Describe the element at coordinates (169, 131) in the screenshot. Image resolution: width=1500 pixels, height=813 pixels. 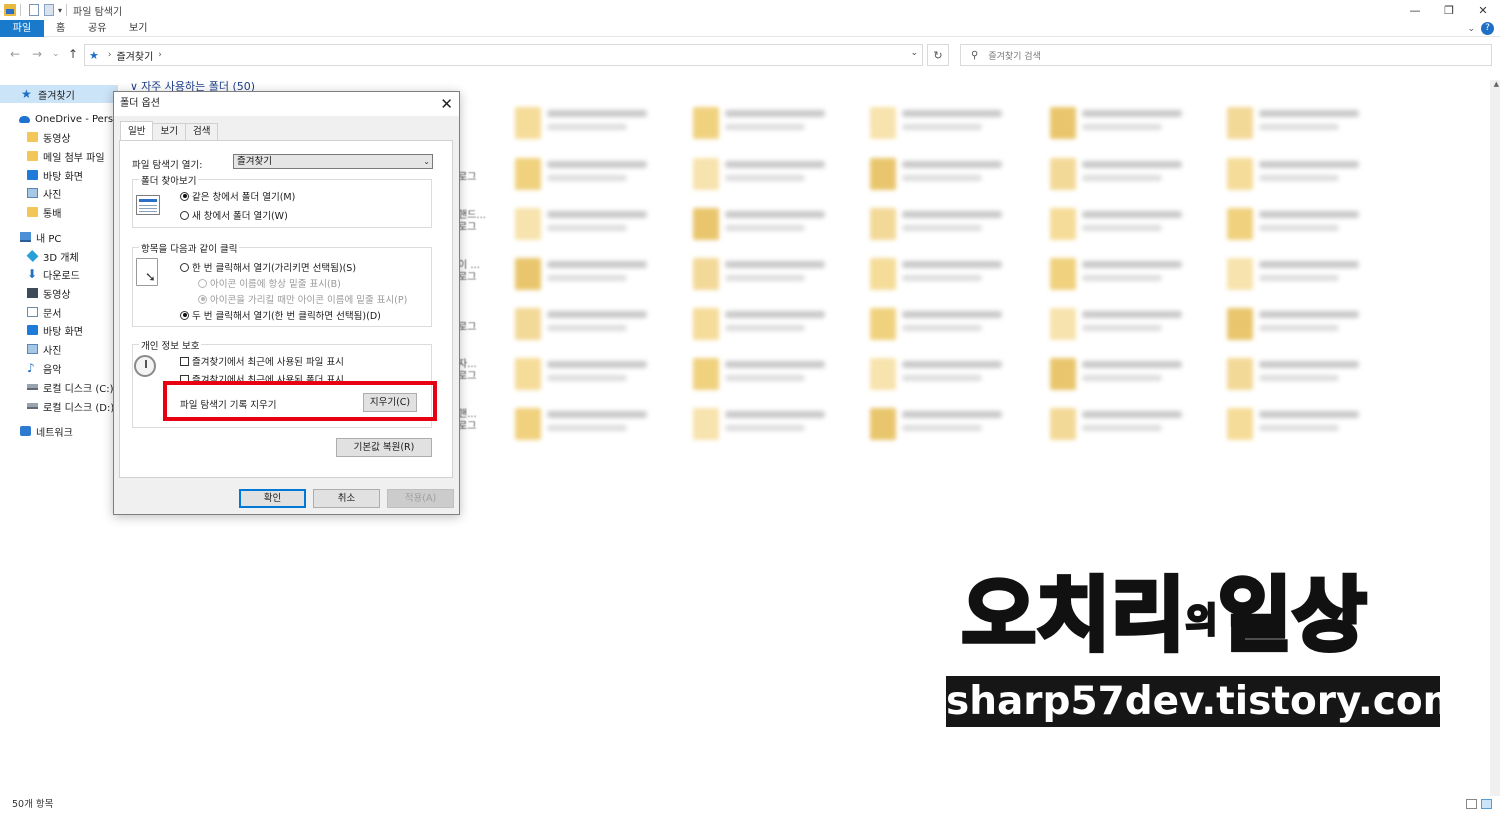
I see `tab-view-options: 보기` at that location.